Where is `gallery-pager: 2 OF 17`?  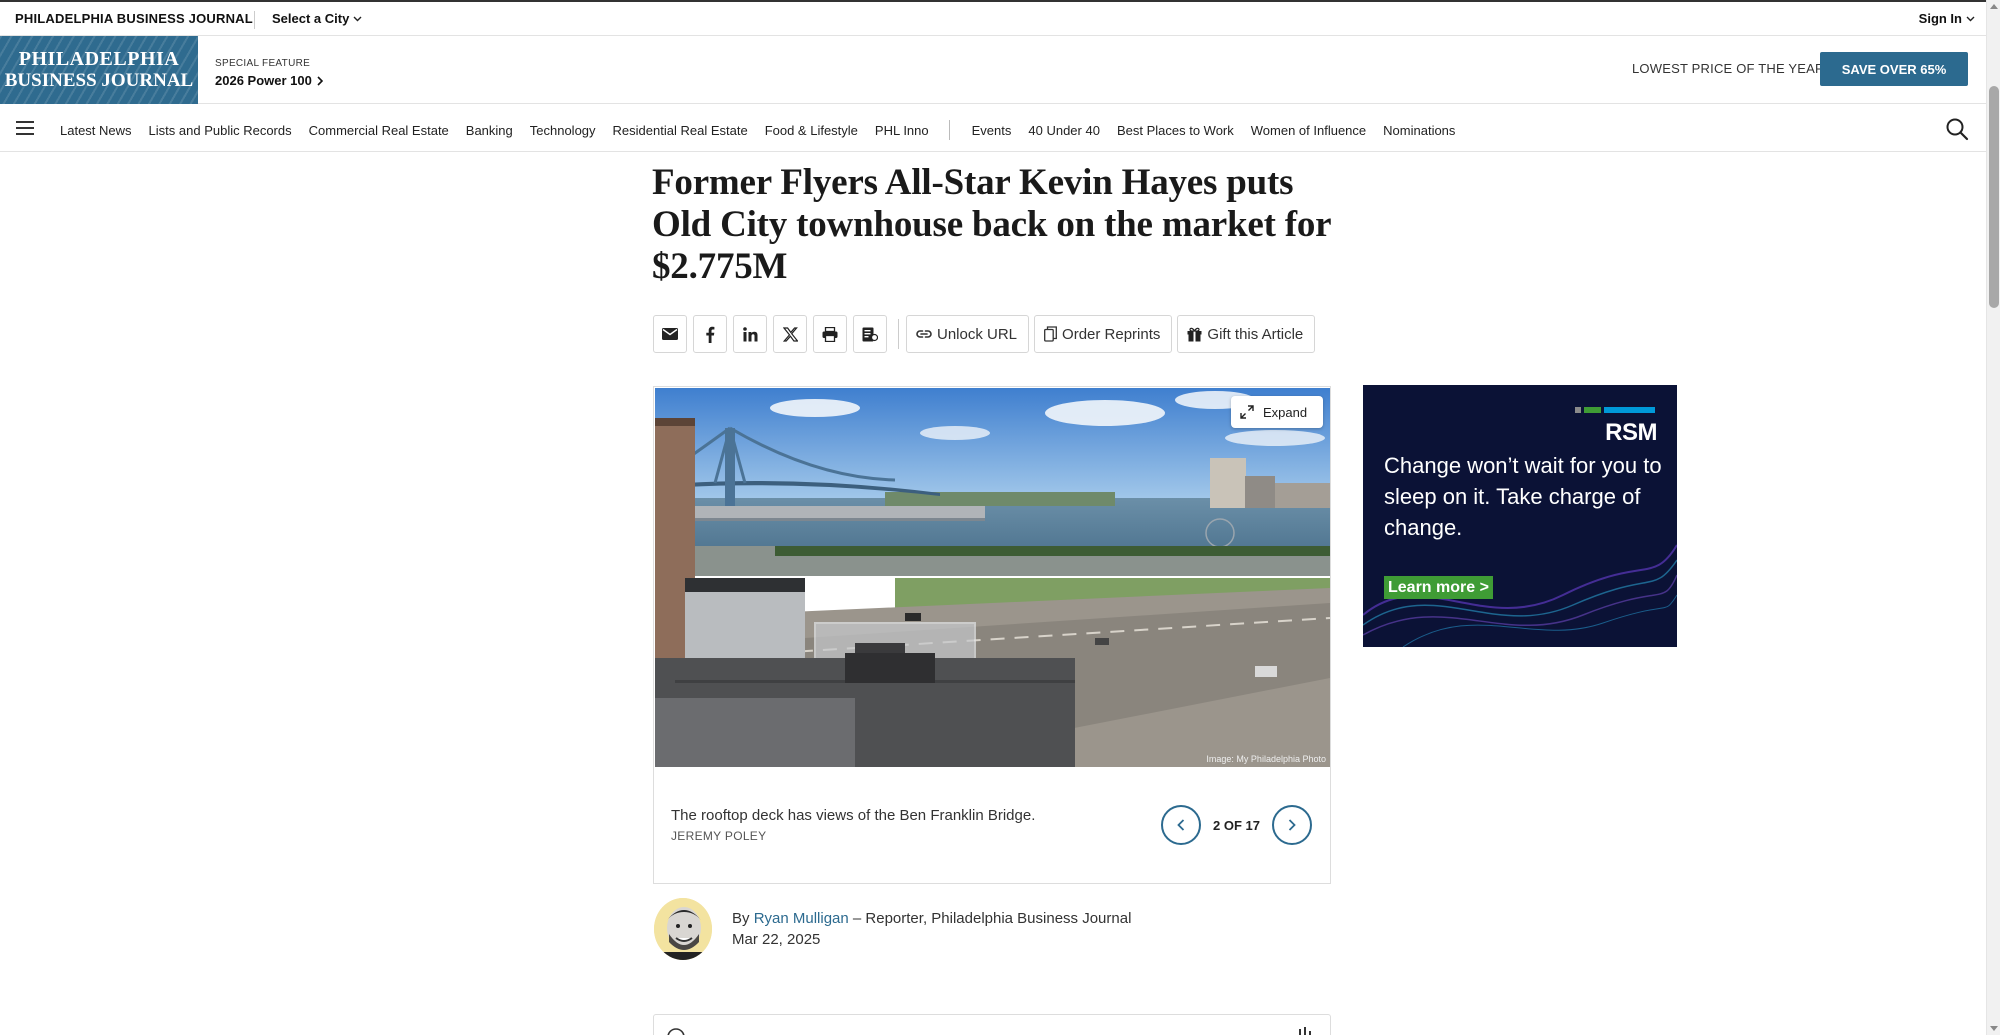 gallery-pager: 2 OF 17 is located at coordinates (1236, 825).